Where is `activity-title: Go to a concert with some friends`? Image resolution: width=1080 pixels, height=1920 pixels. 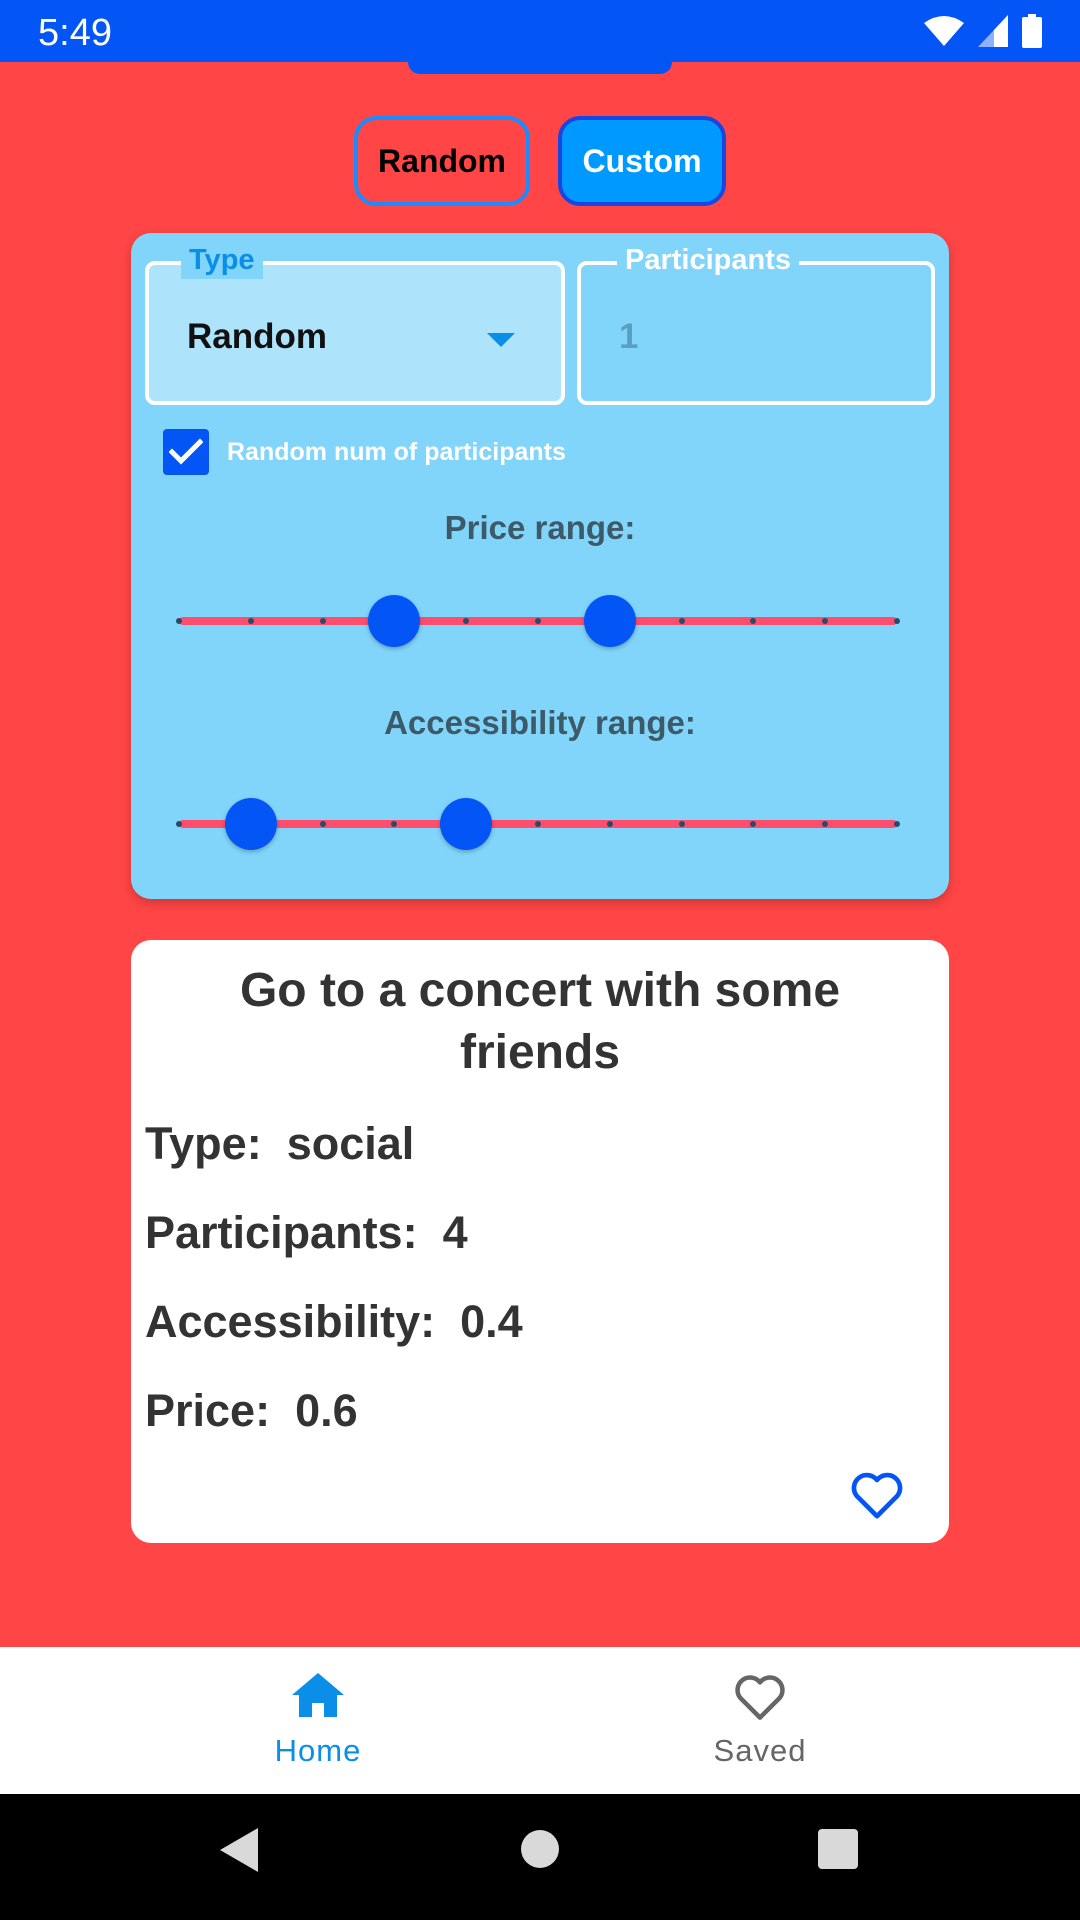
activity-title: Go to a concert with some friends is located at coordinates (540, 1021).